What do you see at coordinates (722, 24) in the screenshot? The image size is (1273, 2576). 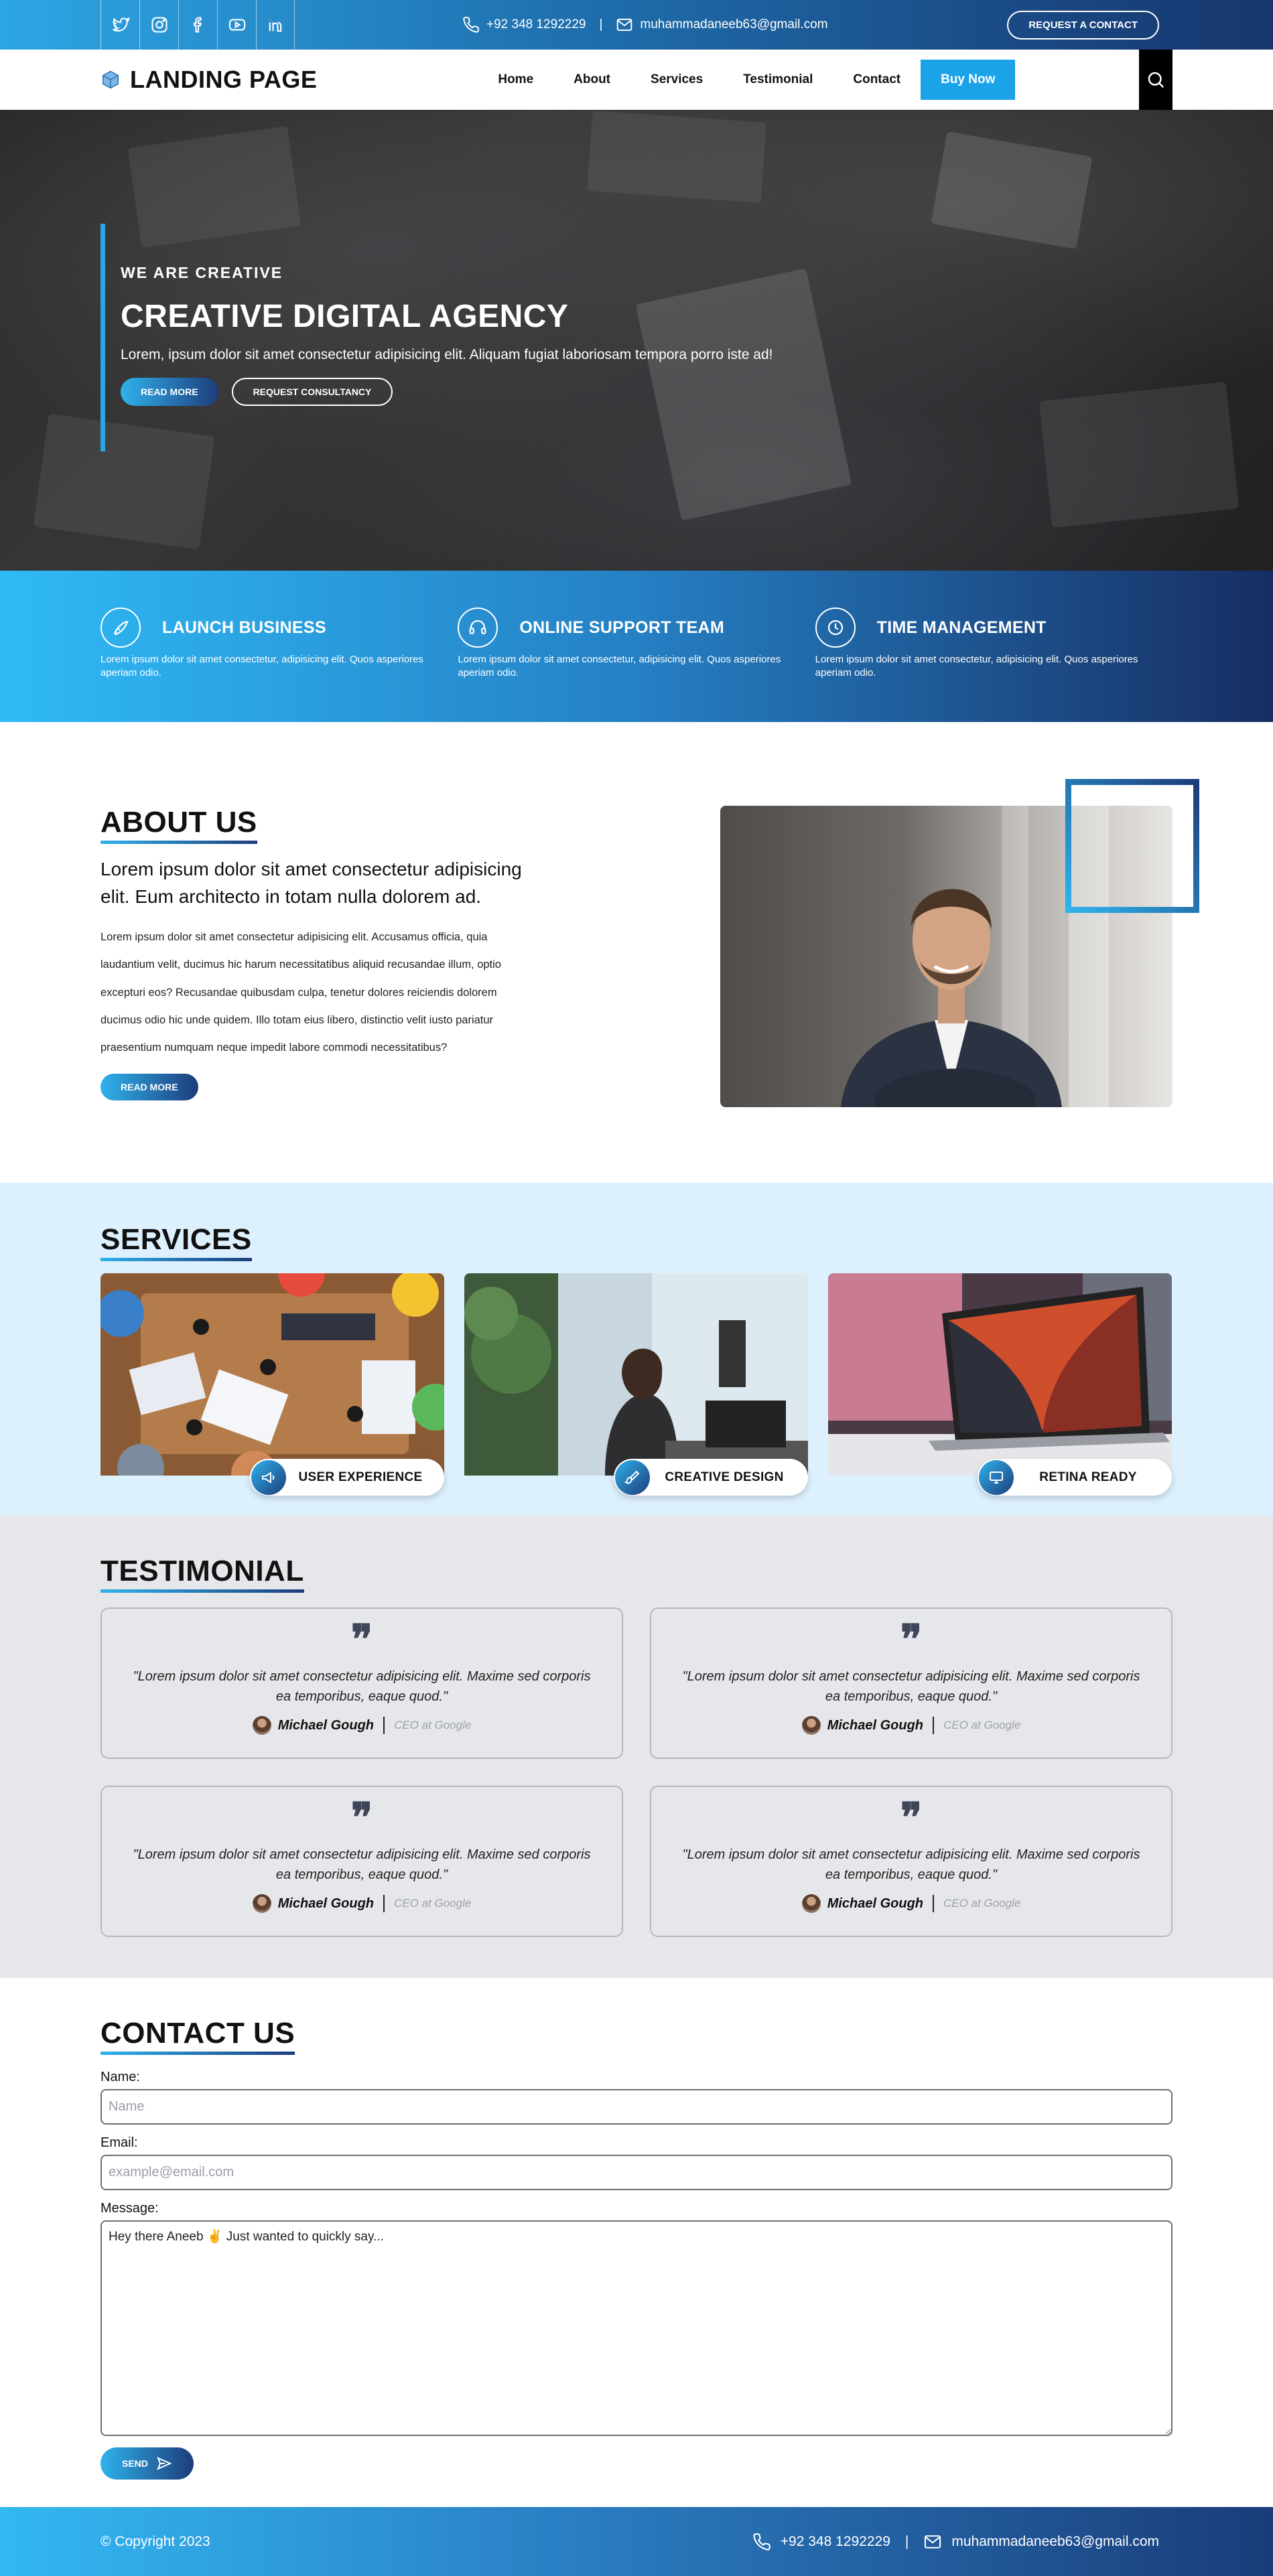 I see `topbar-email: muhammadaneeb63@gmail.com` at bounding box center [722, 24].